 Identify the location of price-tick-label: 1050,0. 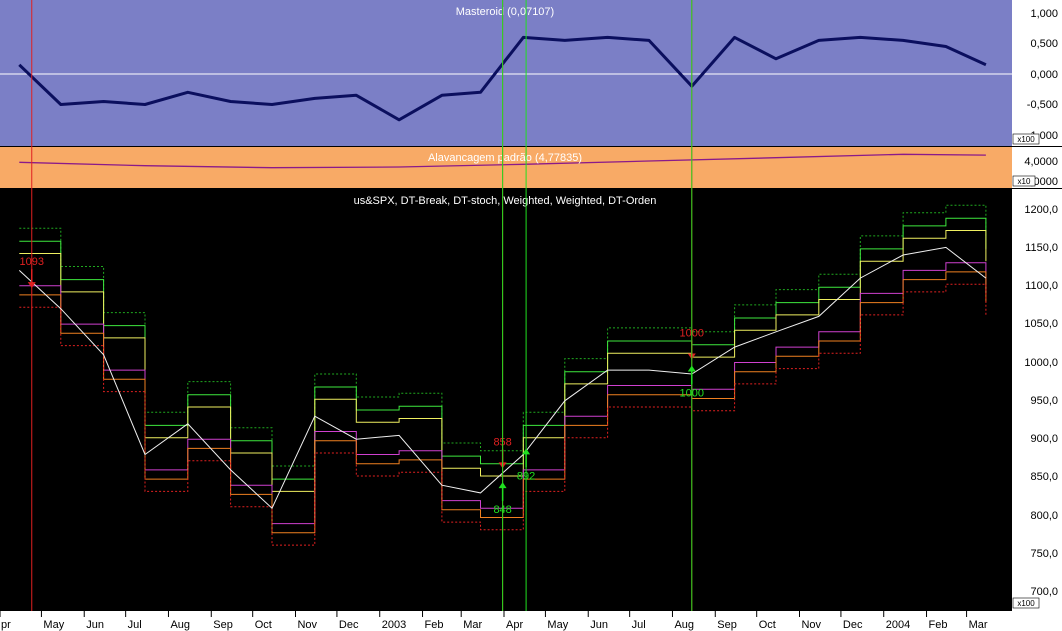
(1041, 324).